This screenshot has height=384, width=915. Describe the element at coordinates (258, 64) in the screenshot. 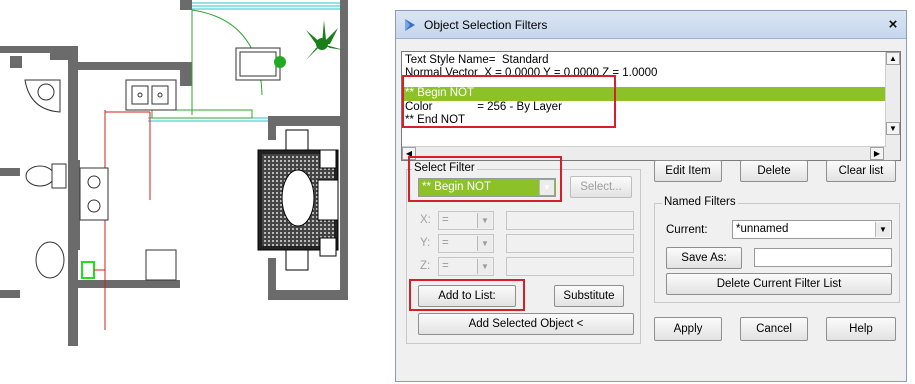

I see `furniture-box` at that location.